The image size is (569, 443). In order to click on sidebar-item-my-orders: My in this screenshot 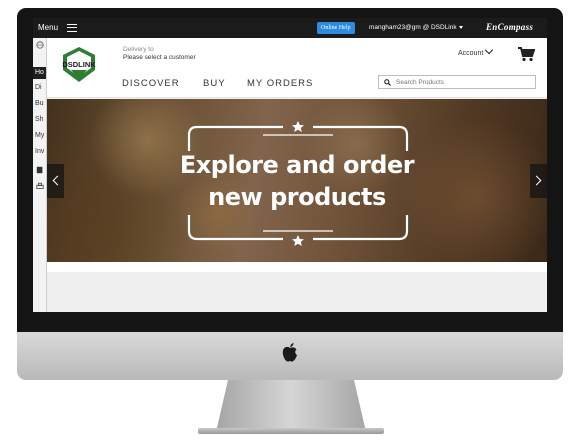, I will do `click(39, 135)`.